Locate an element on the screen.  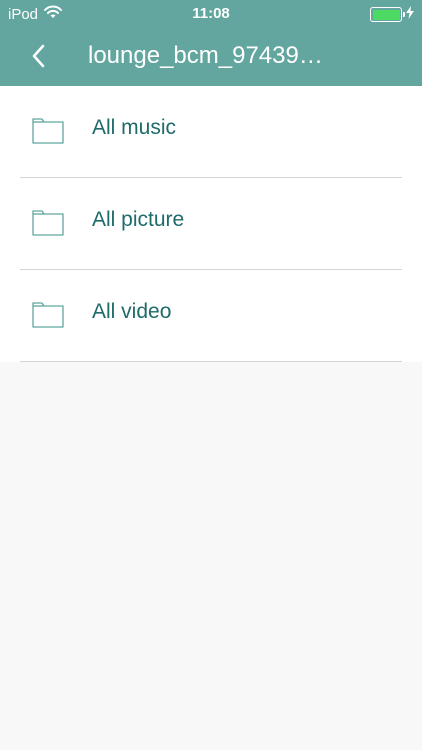
folder-row-all-video: All video is located at coordinates (211, 316).